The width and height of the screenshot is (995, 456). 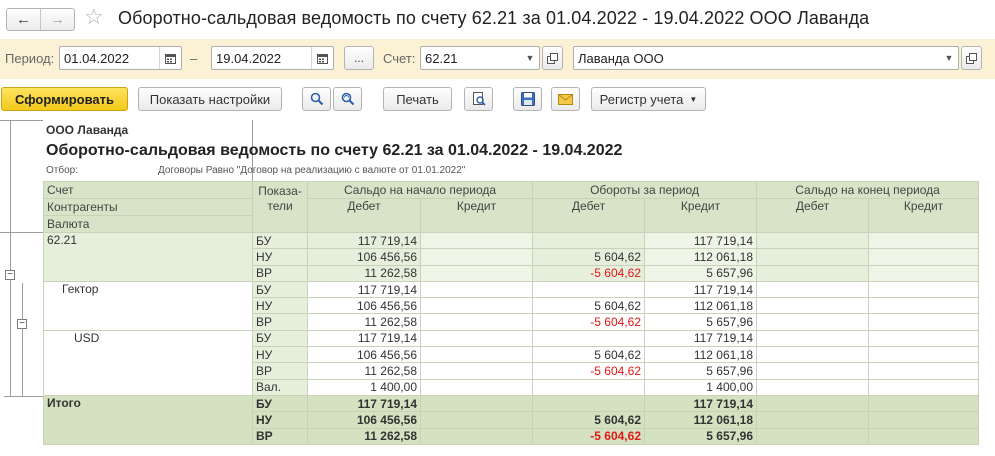 I want to click on preview-button, so click(x=478, y=99).